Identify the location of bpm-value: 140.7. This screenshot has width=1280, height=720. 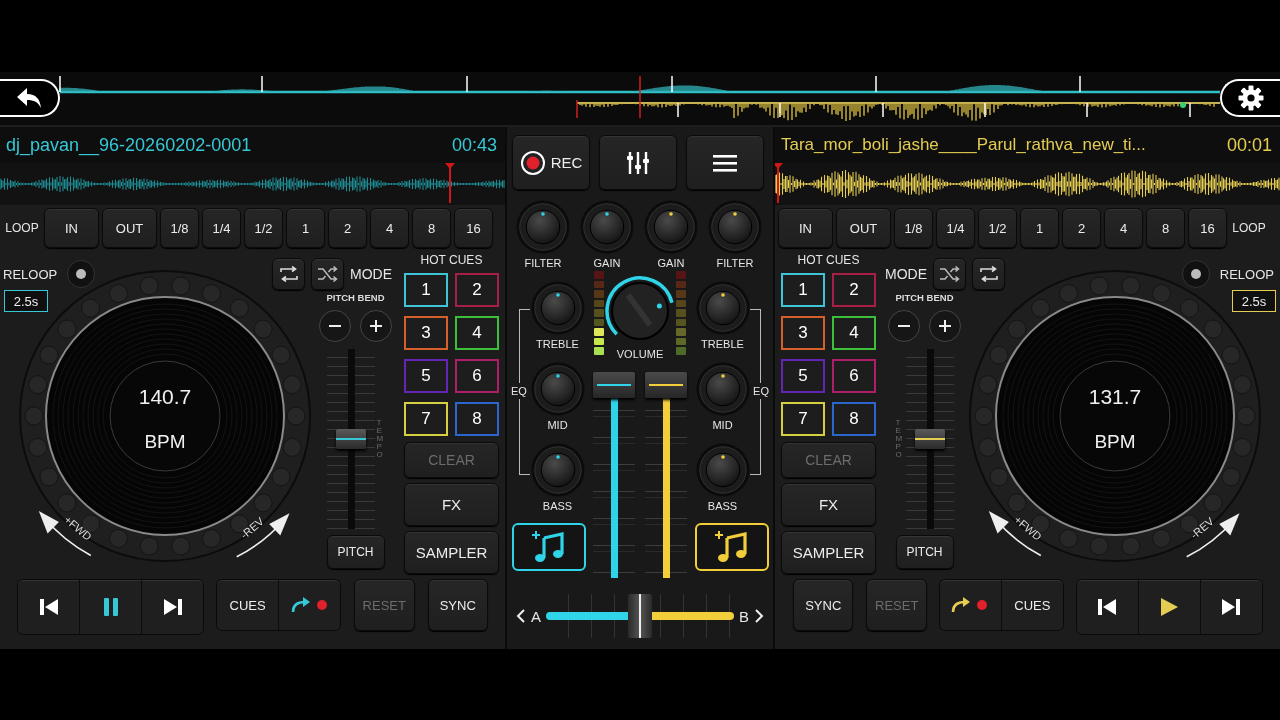
(165, 397).